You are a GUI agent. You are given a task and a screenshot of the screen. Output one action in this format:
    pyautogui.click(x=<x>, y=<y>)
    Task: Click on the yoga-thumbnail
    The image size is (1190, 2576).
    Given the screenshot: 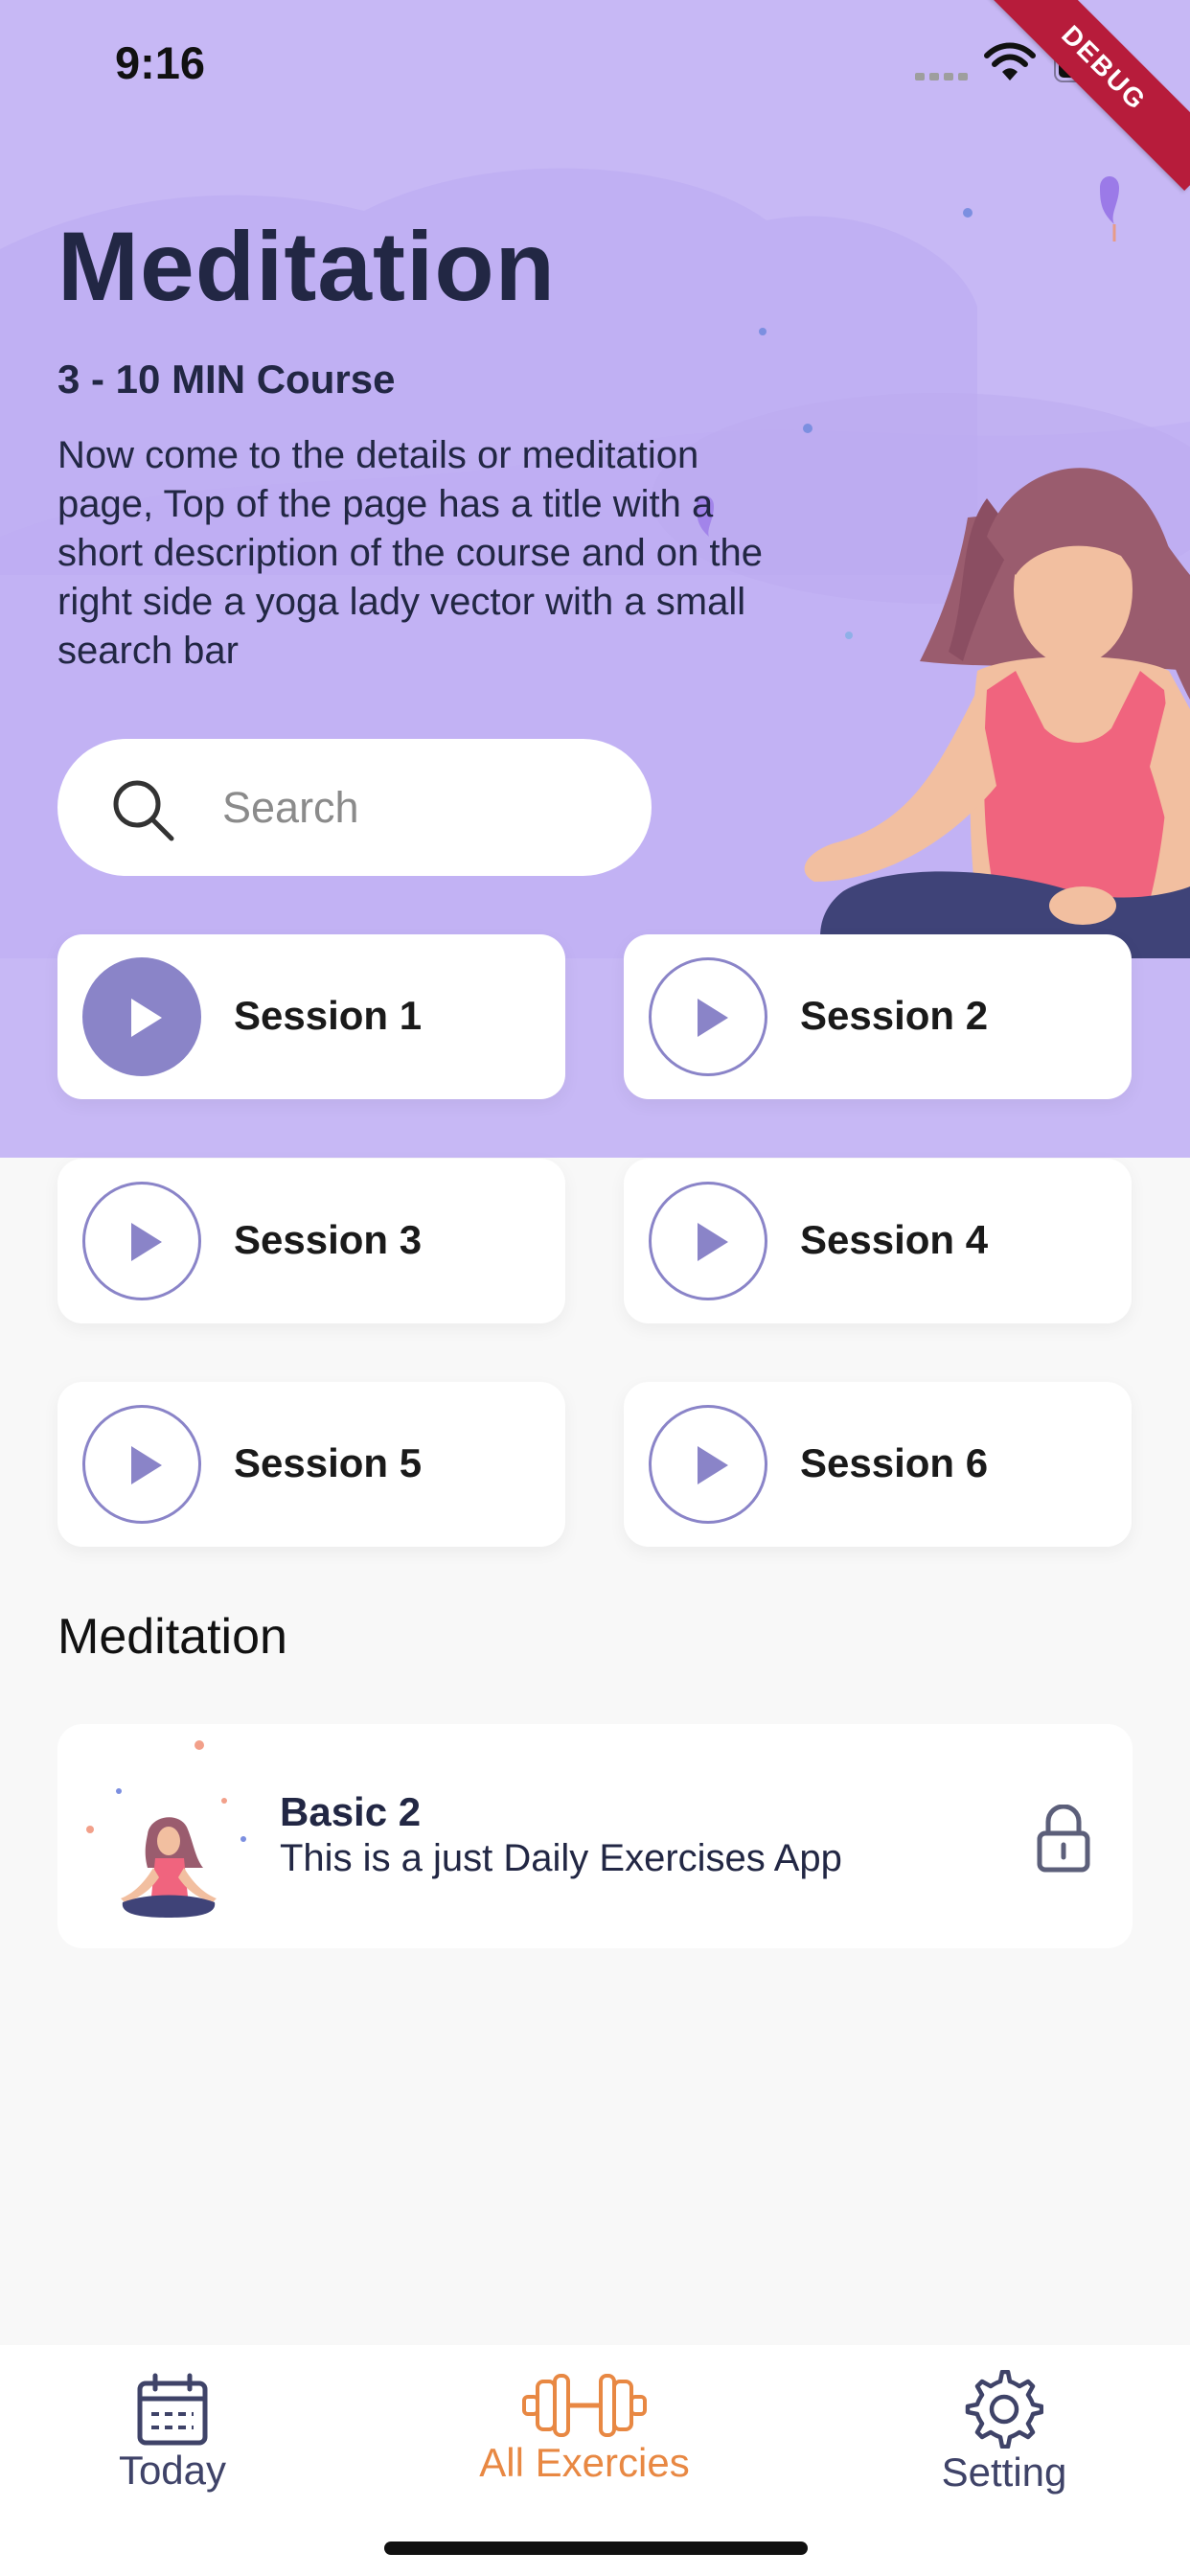 What is the action you would take?
    pyautogui.click(x=166, y=1829)
    